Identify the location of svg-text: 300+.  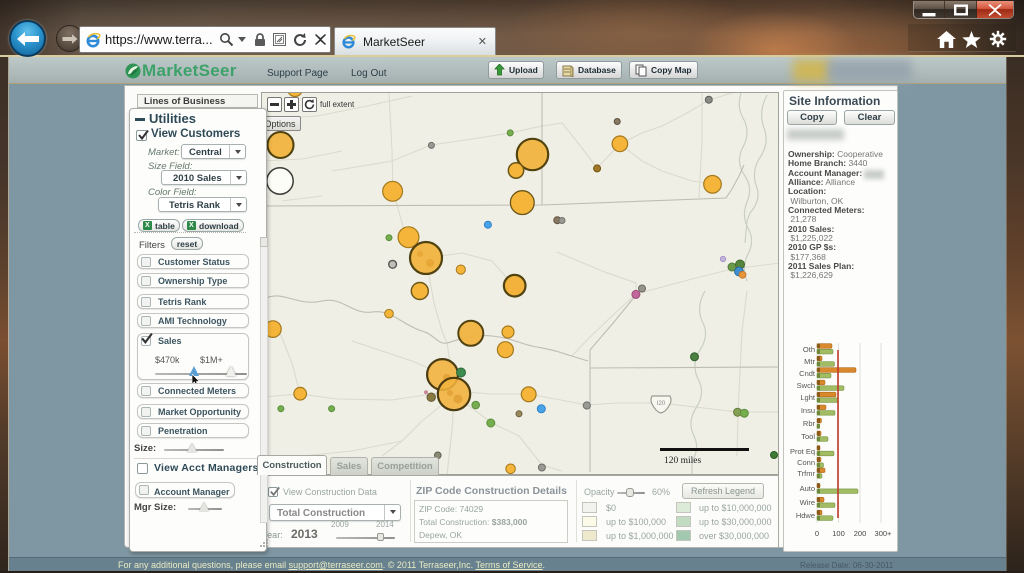
(884, 533).